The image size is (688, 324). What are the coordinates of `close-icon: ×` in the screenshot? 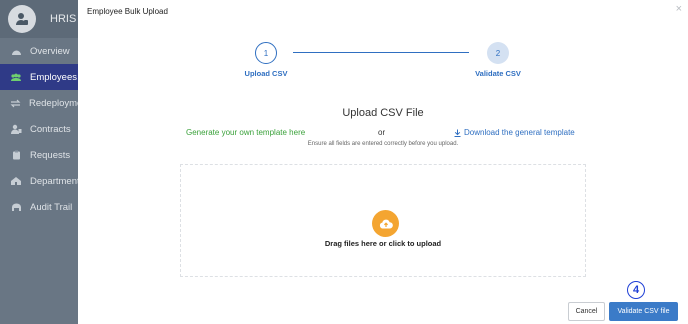 It's located at (679, 9).